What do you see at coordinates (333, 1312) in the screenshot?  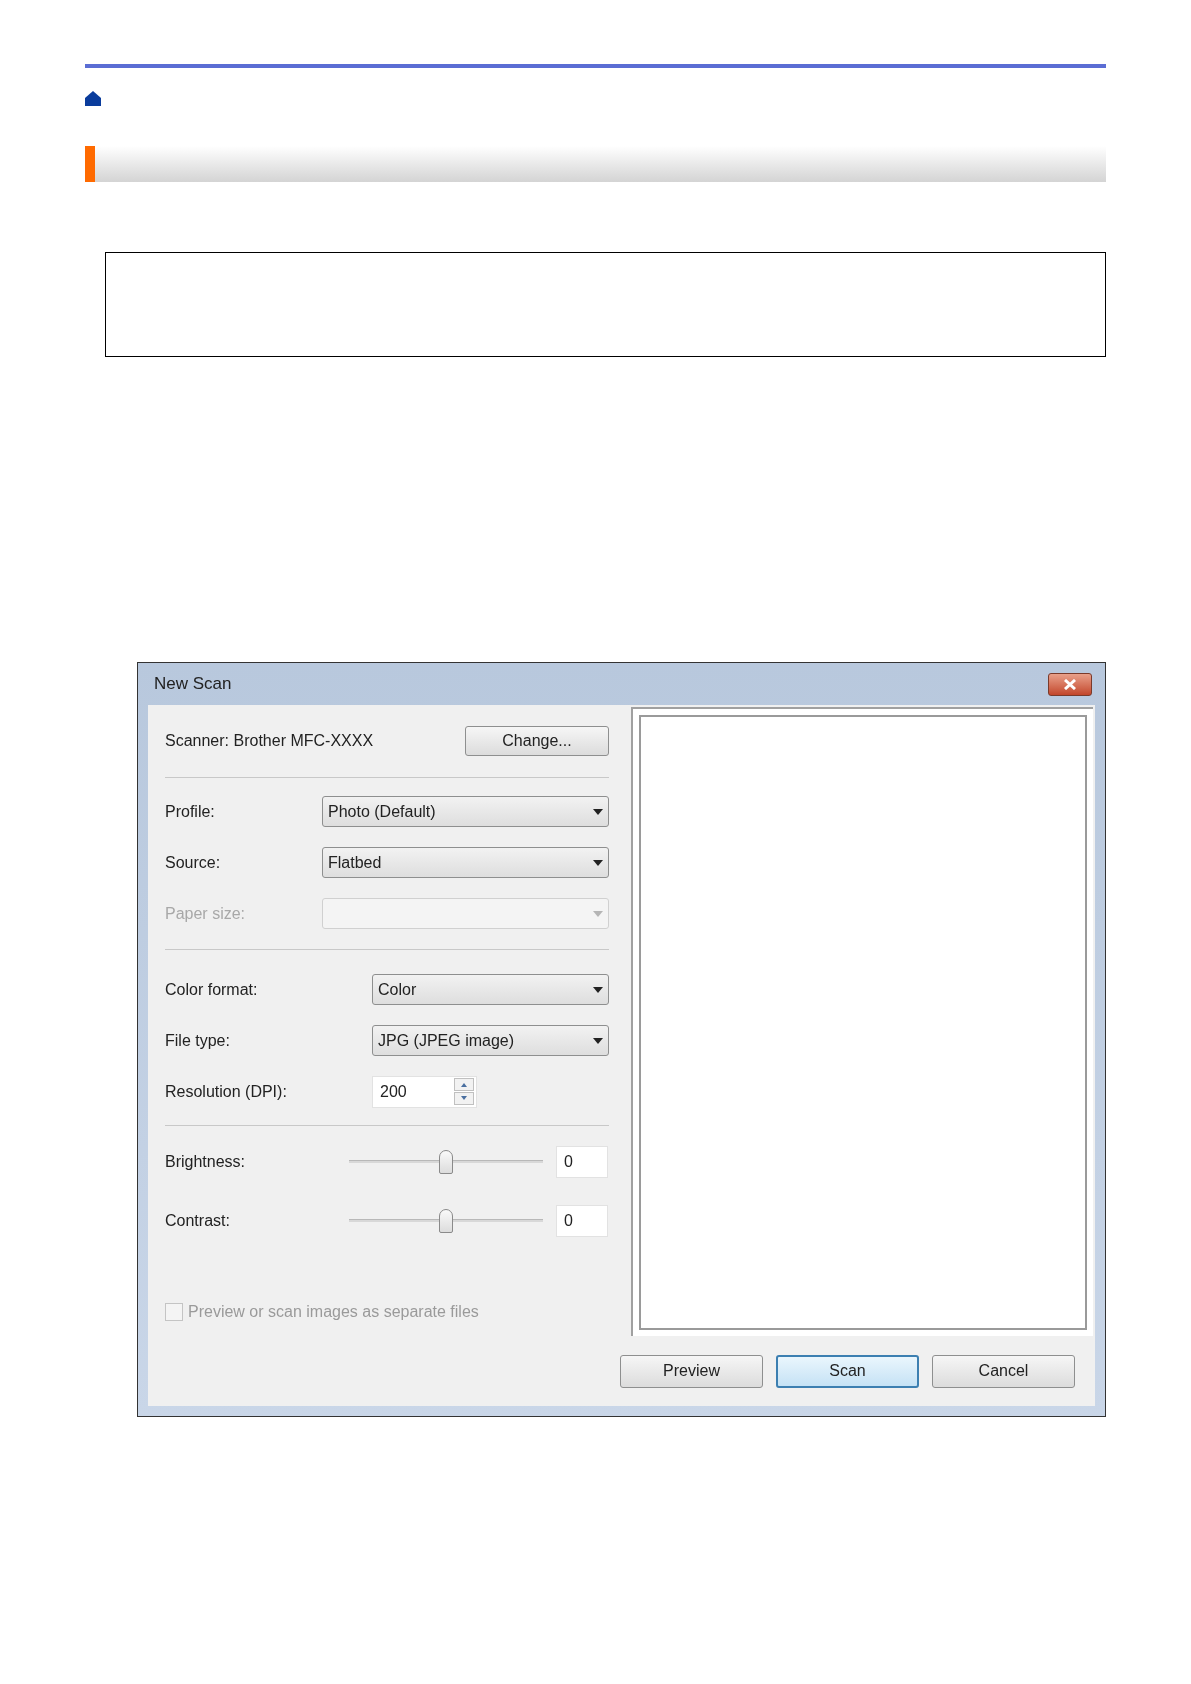 I see `checkbox-label: Preview or scan images as separate files` at bounding box center [333, 1312].